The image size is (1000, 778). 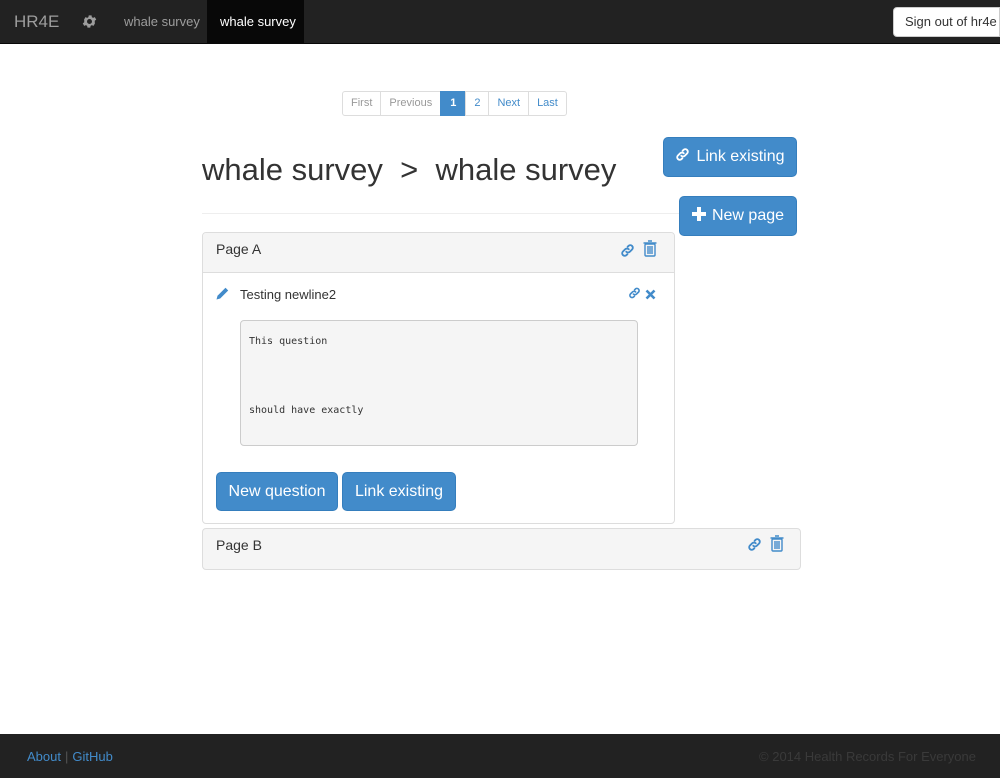 I want to click on link-existing-page-button: Link existing, so click(x=730, y=157).